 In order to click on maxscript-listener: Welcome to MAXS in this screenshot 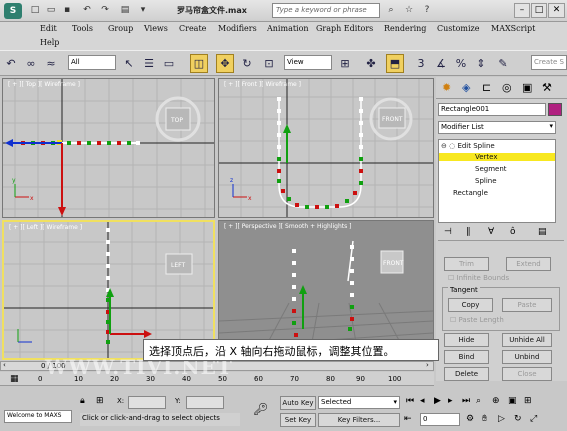, I will do `click(38, 416)`.